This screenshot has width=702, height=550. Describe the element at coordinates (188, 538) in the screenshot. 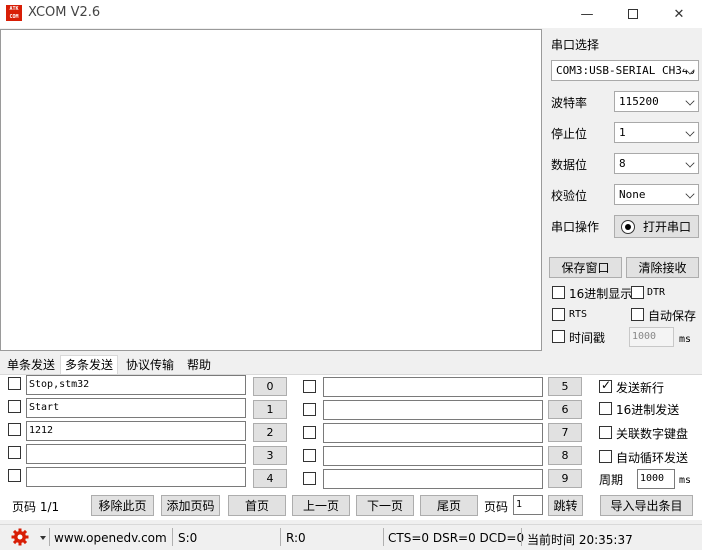

I see `sent-count: S:0` at that location.